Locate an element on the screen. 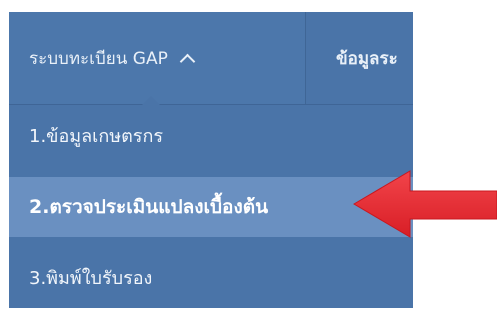 Image resolution: width=497 pixels, height=314 pixels. menu-item-label: 3.พิมพ์ใบรับรอง is located at coordinates (91, 278).